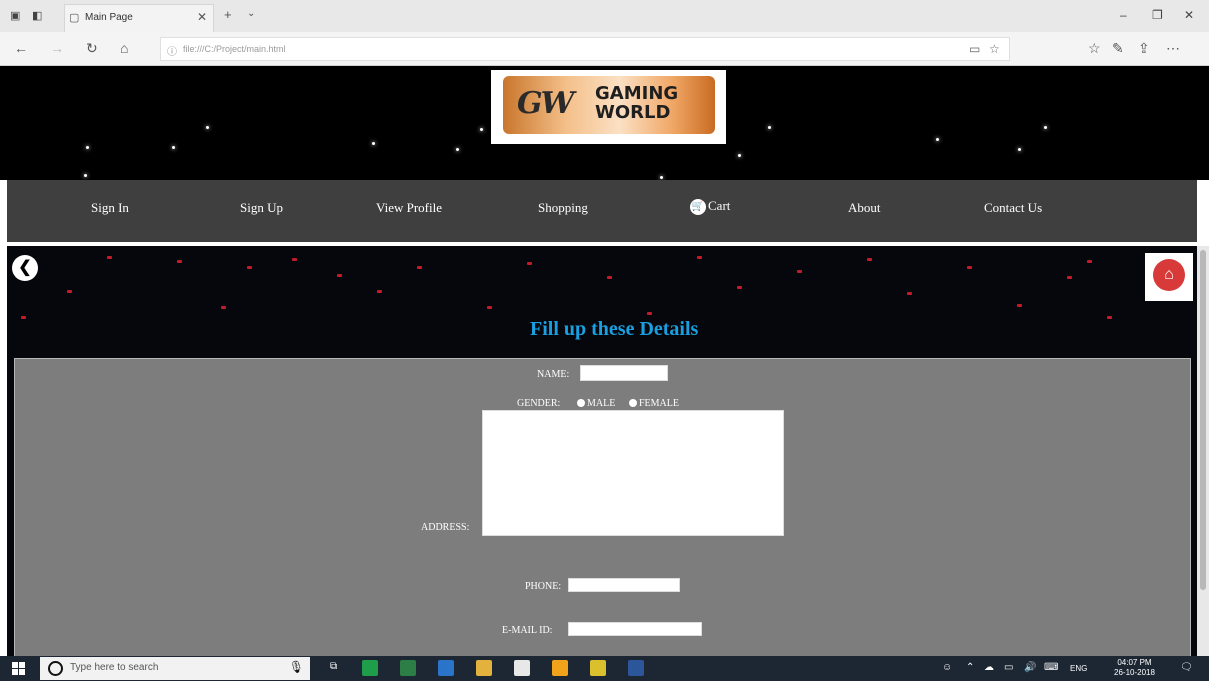 Image resolution: width=1209 pixels, height=681 pixels. I want to click on email-label: E-MAIL ID:, so click(527, 630).